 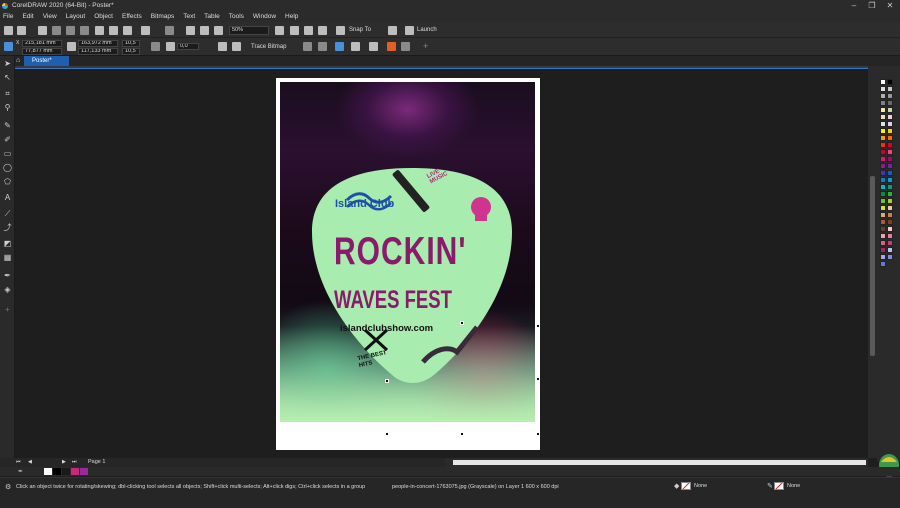 I want to click on close-icon: ✕, so click(x=890, y=5).